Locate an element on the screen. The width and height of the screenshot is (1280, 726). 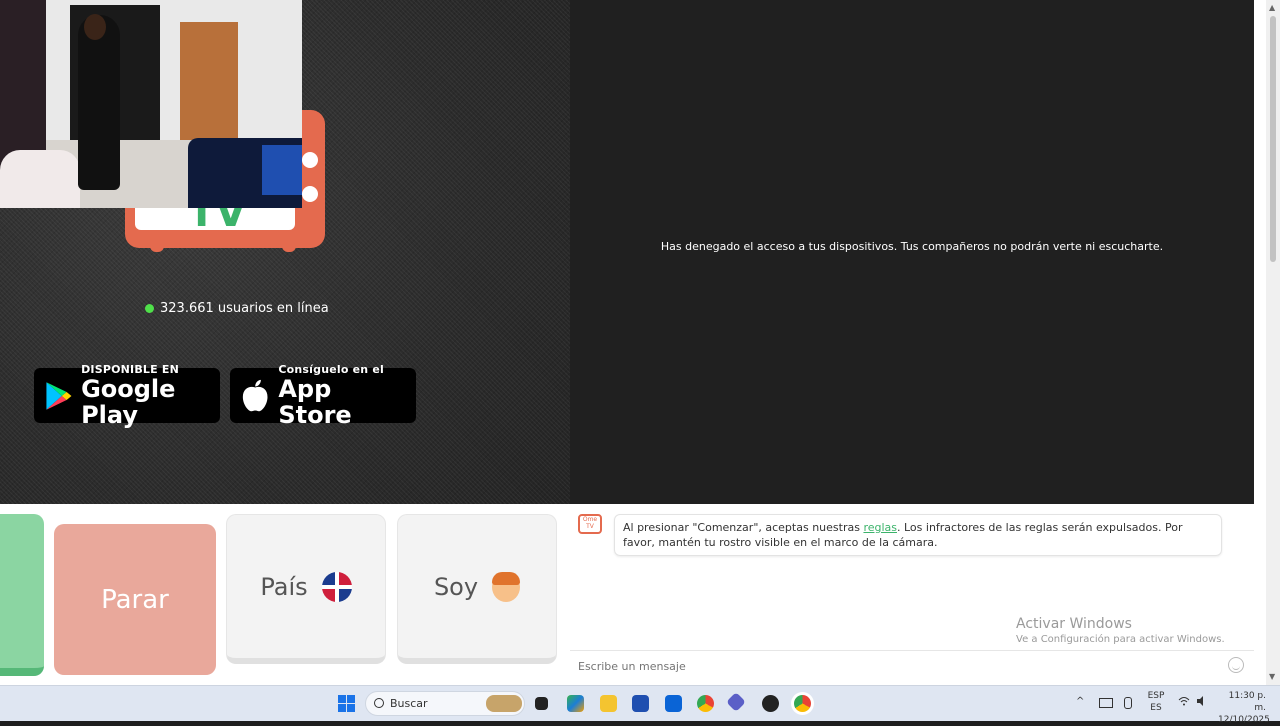
online-users: 323.661 usuarios en línea is located at coordinates (237, 308).